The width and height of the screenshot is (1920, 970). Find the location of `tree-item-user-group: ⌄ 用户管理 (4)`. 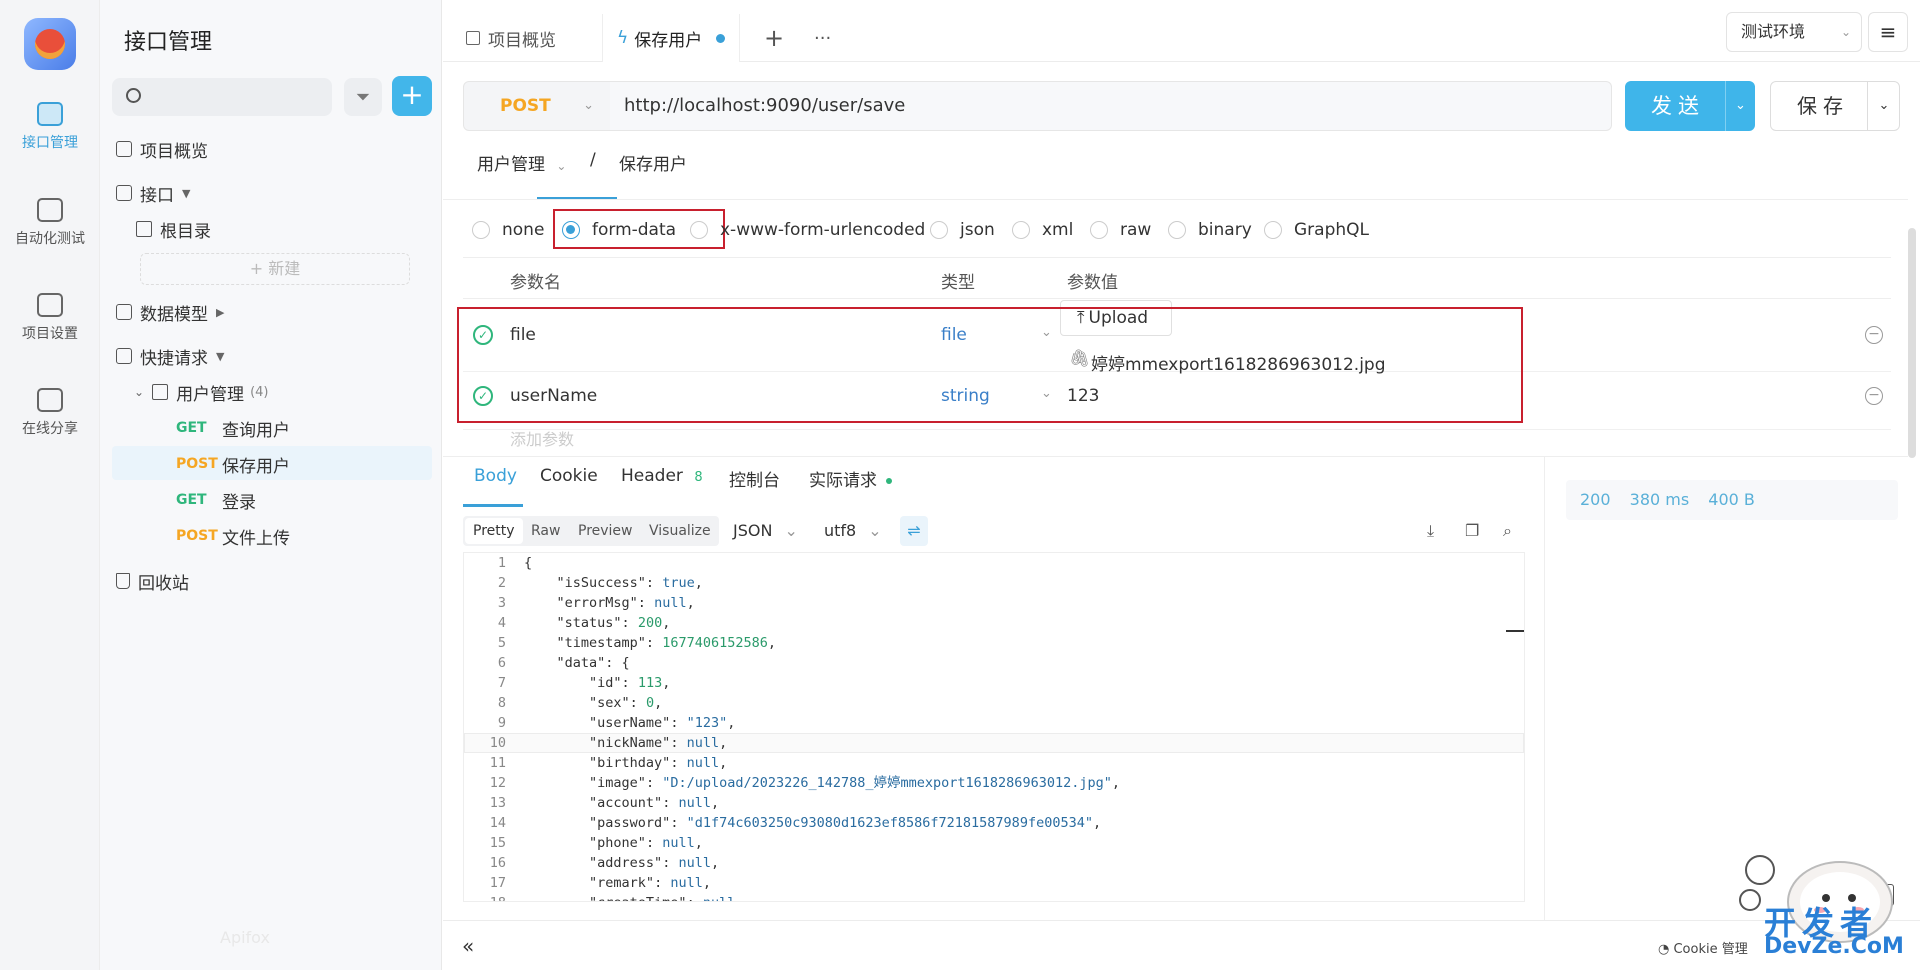

tree-item-user-group: ⌄ 用户管理 (4) is located at coordinates (201, 392).